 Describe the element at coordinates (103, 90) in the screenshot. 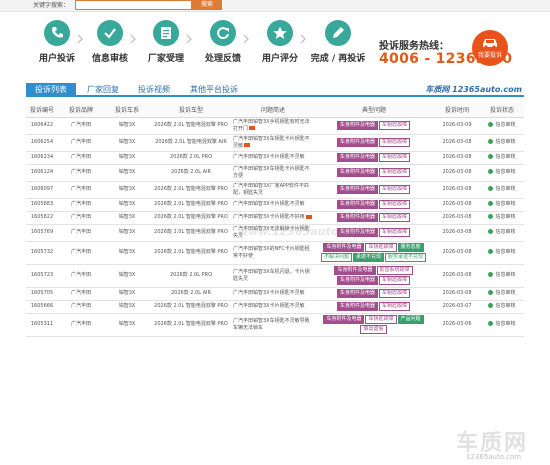

I see `tab-maker-reply: 厂家回复` at that location.